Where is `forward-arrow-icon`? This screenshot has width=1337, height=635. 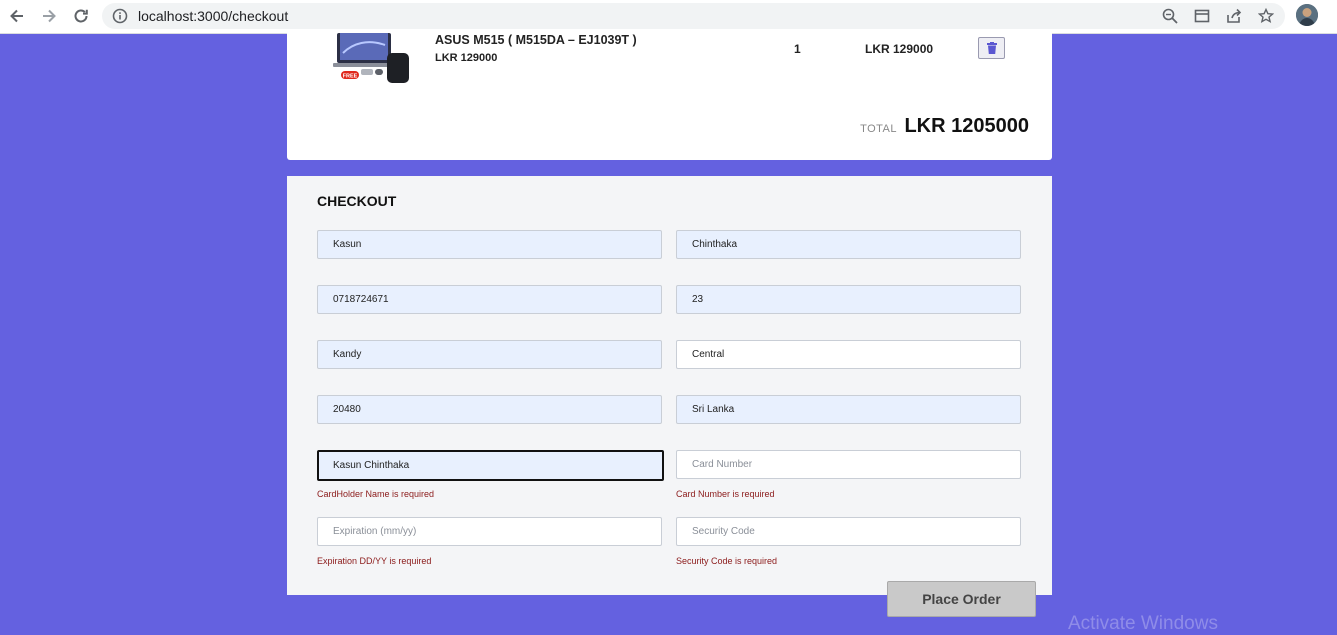 forward-arrow-icon is located at coordinates (49, 16).